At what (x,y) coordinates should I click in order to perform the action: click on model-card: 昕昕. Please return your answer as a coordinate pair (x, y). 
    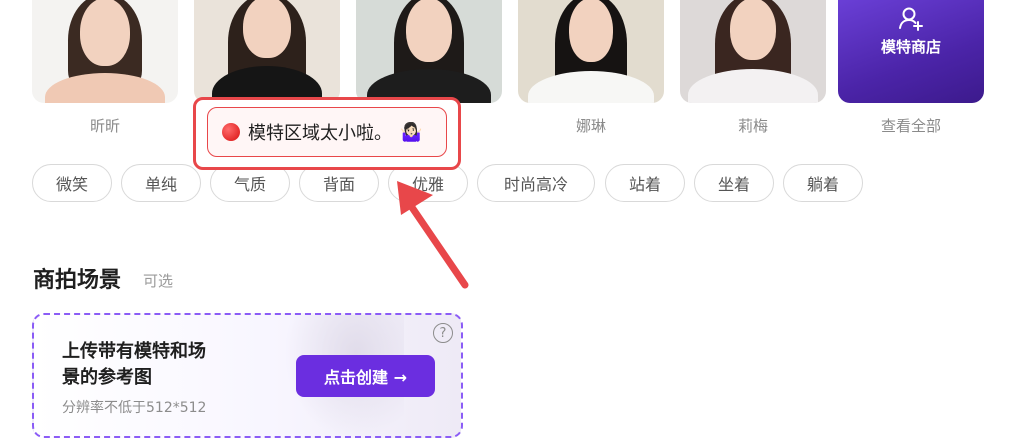
    Looking at the image, I should click on (105, 67).